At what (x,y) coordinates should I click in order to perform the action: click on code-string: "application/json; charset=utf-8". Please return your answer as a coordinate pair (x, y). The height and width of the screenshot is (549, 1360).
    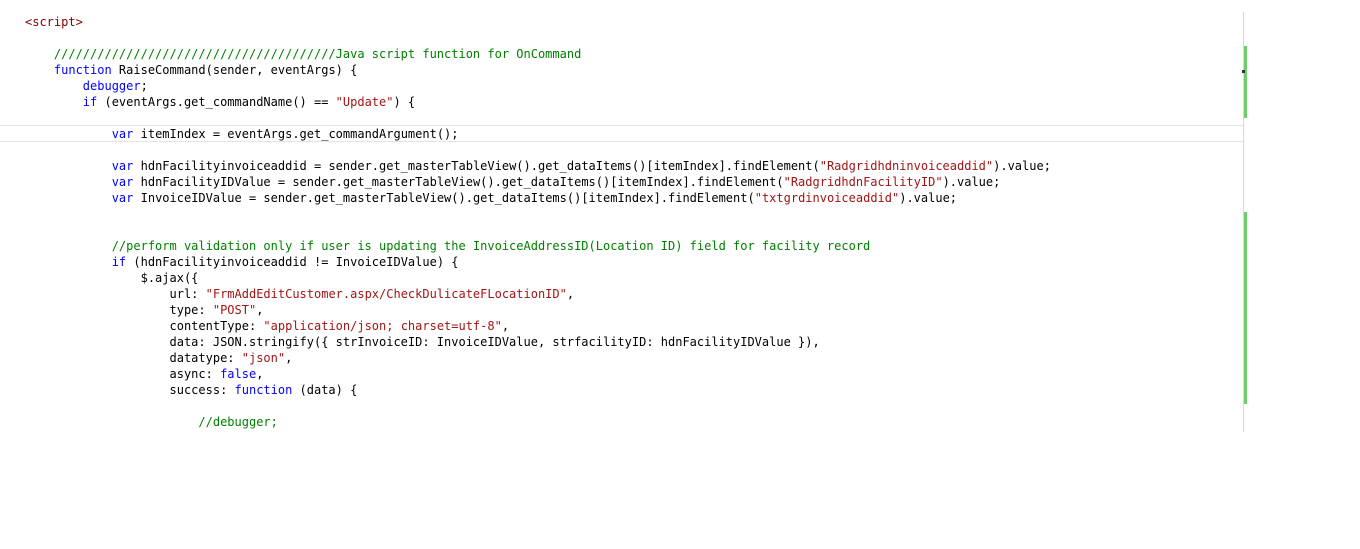
    Looking at the image, I should click on (382, 326).